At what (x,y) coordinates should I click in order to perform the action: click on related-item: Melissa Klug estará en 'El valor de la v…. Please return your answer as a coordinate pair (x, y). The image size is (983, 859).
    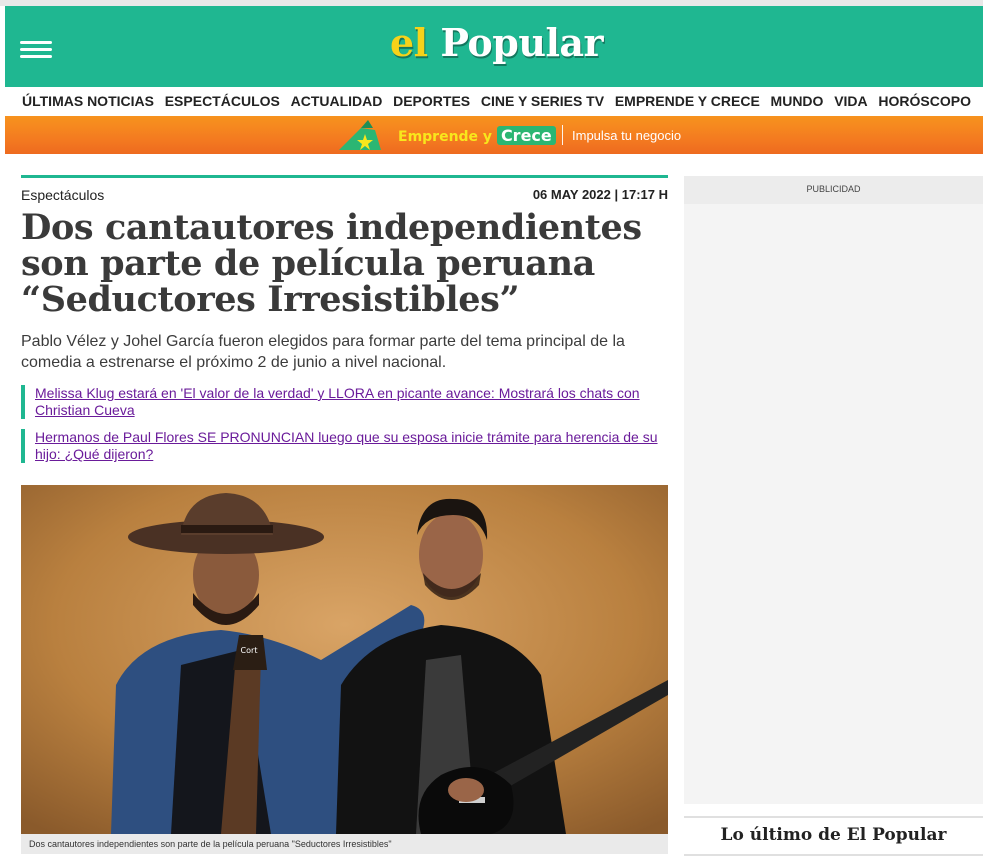
    Looking at the image, I should click on (344, 402).